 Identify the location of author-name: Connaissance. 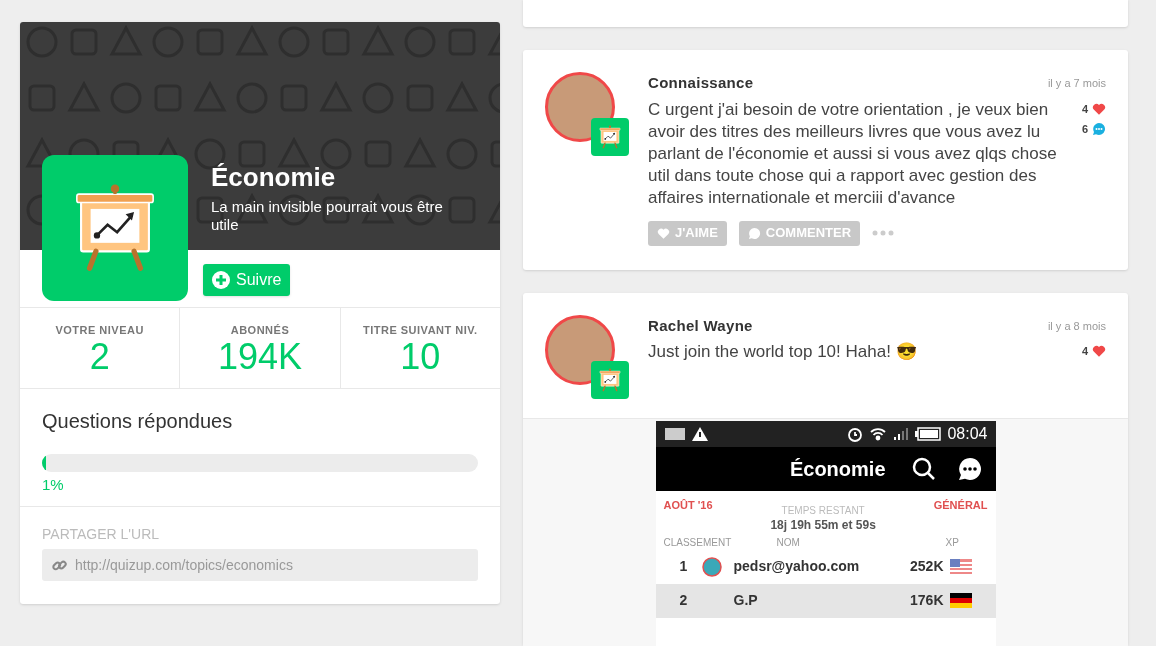
(701, 83).